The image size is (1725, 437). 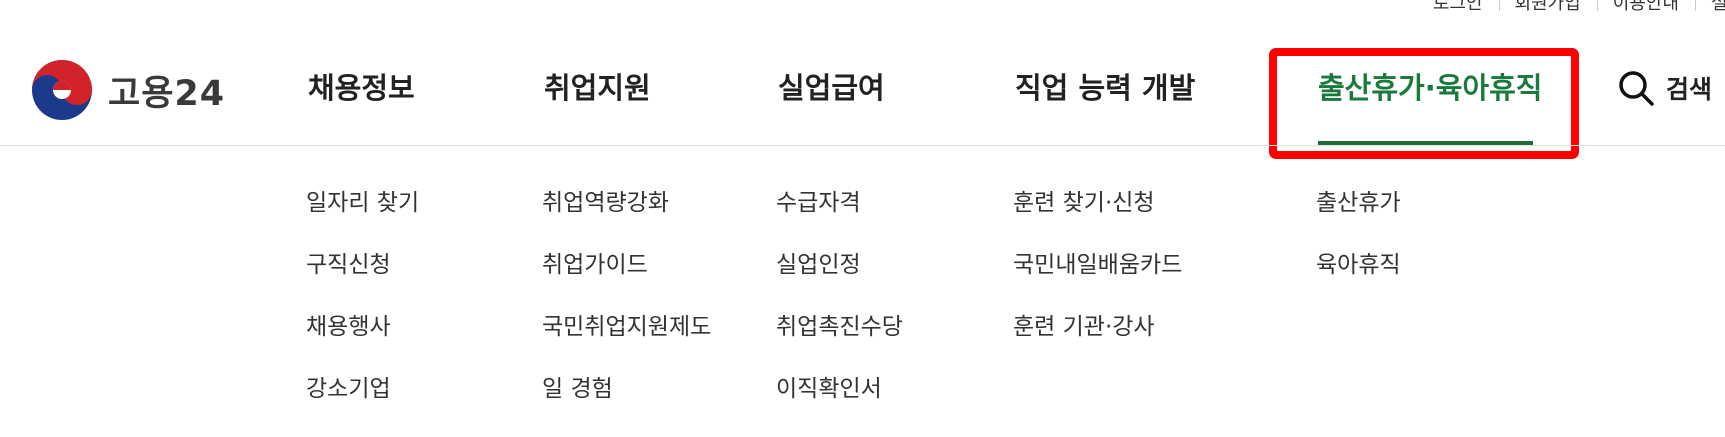 What do you see at coordinates (1097, 218) in the screenshot?
I see `submenu-item: 훈련 찾기·신청` at bounding box center [1097, 218].